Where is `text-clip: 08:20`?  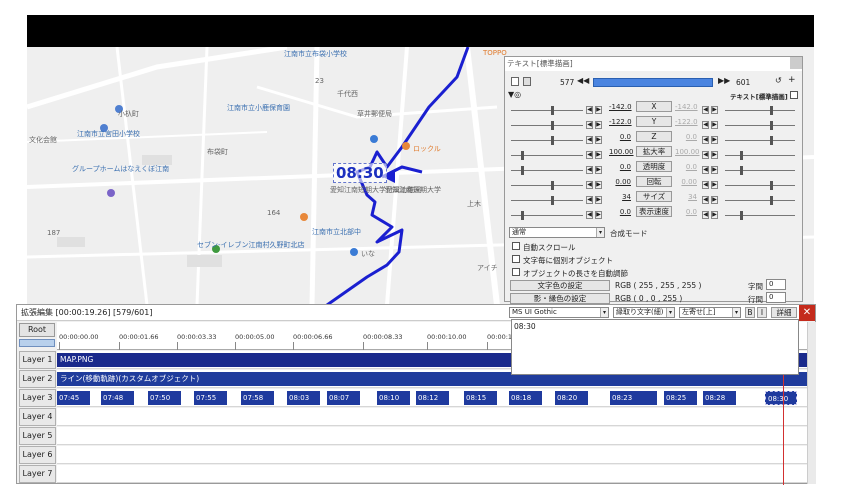 text-clip: 08:20 is located at coordinates (572, 398).